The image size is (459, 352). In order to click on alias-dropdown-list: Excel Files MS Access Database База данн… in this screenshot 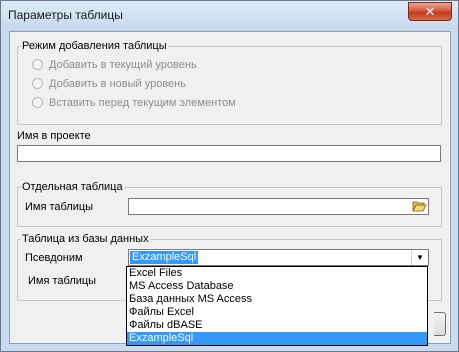, I will do `click(277, 306)`.